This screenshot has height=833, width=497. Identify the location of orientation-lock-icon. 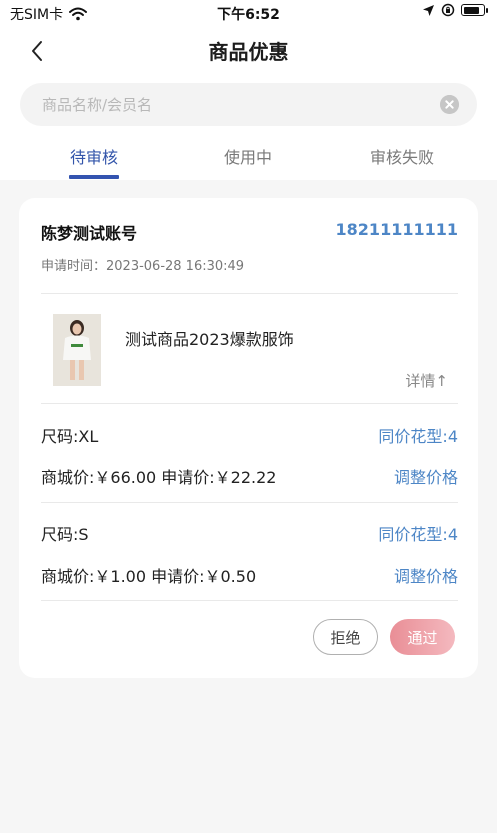
(448, 10).